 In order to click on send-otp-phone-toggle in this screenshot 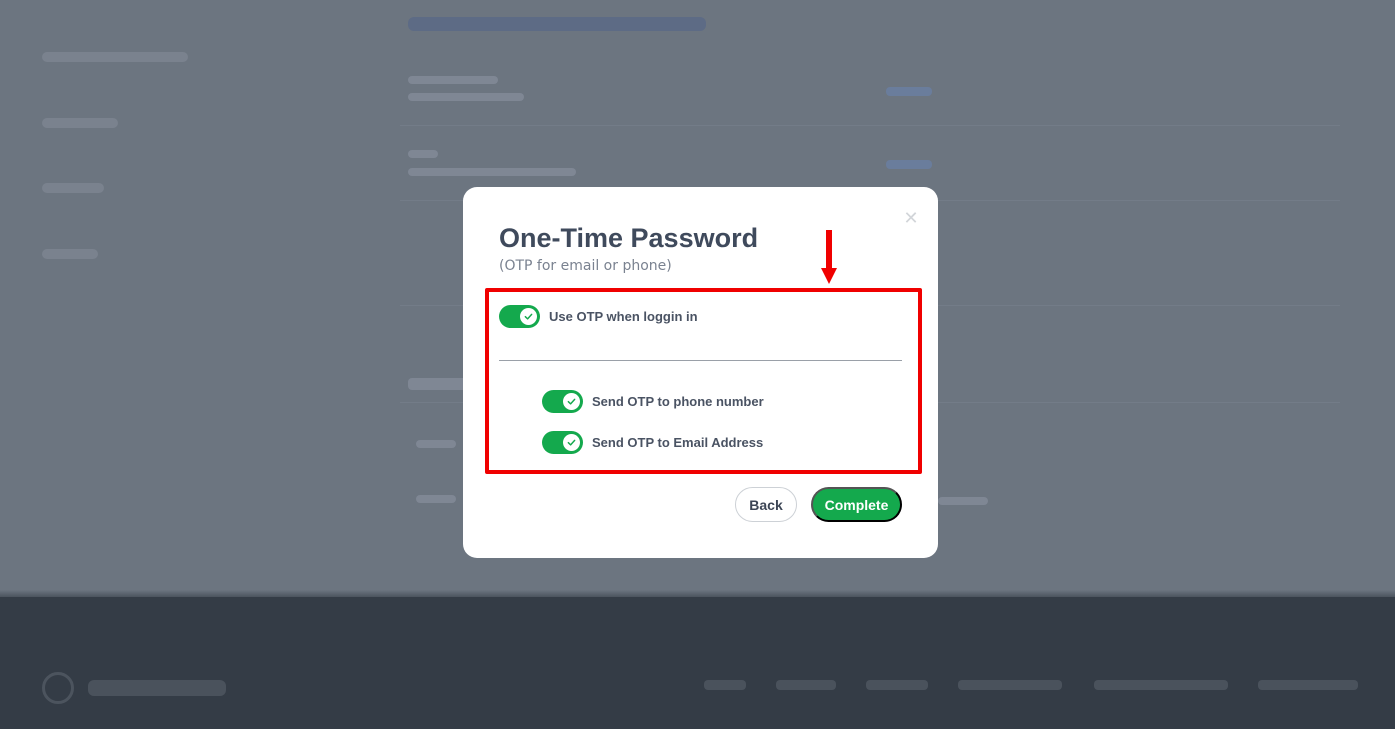, I will do `click(562, 401)`.